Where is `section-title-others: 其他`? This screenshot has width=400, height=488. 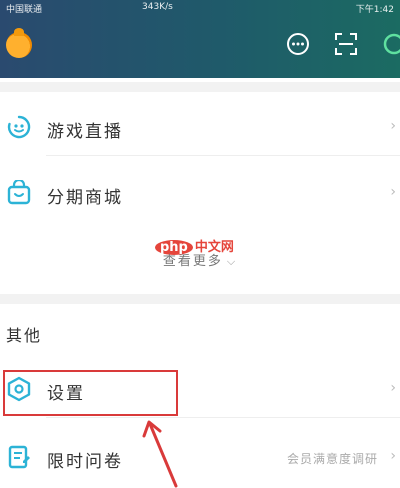 section-title-others: 其他 is located at coordinates (24, 335).